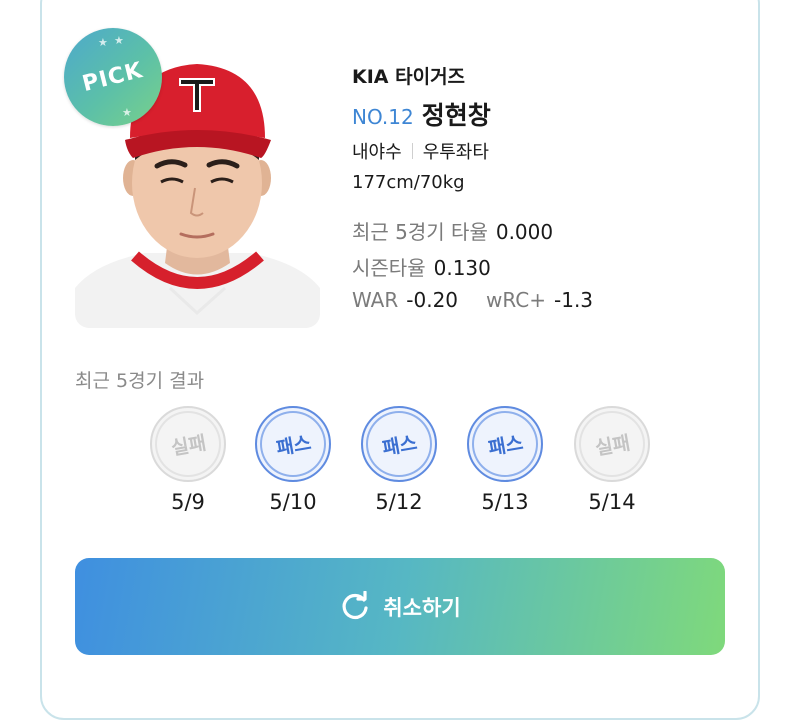 The height and width of the screenshot is (720, 800). Describe the element at coordinates (383, 117) in the screenshot. I see `player-number: NO.12` at that location.